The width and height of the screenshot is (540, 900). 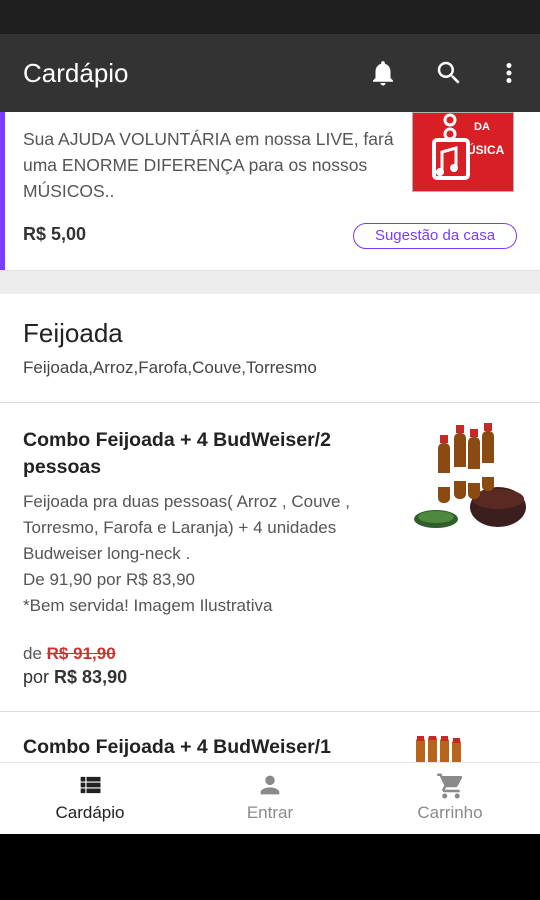 I want to click on nav-label: Cardápio, so click(x=90, y=812).